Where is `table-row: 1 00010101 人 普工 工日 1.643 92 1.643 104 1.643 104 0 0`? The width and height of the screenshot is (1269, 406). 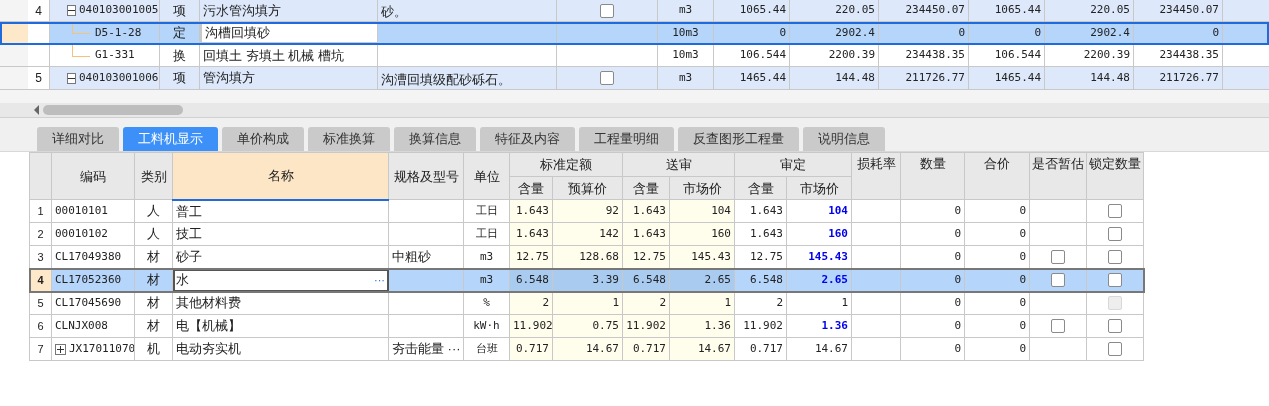 table-row: 1 00010101 人 普工 工日 1.643 92 1.643 104 1.643 104 0 0 is located at coordinates (586, 211).